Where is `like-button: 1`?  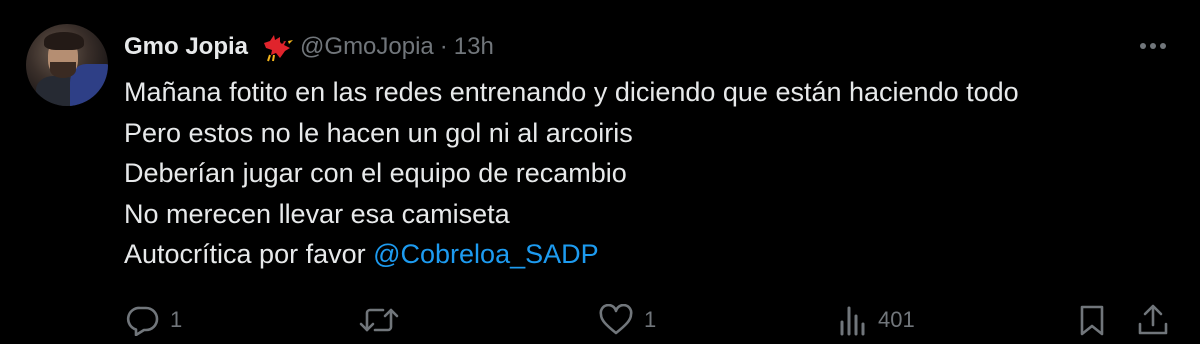 like-button: 1 is located at coordinates (627, 320).